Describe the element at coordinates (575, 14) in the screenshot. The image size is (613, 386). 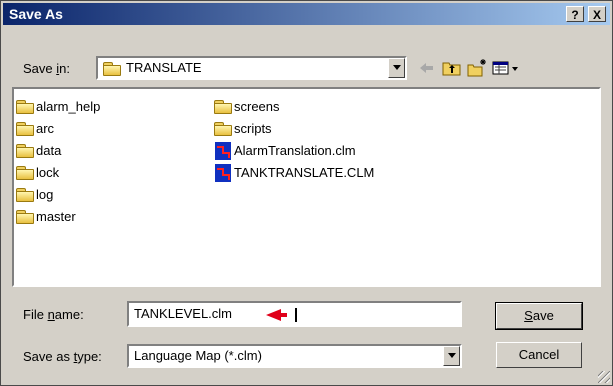
I see `help-button: ?` at that location.